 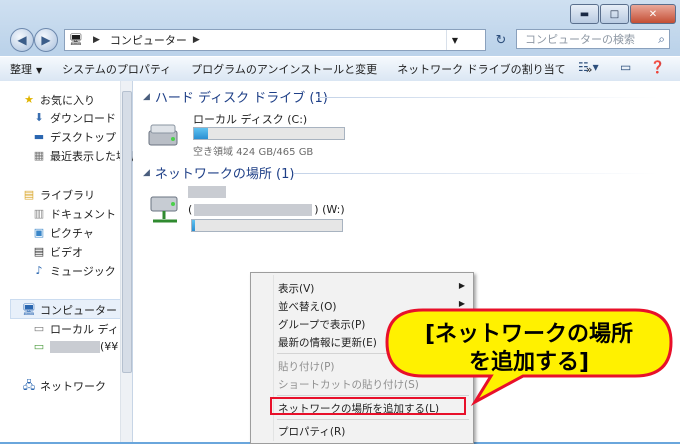 I want to click on star-icon: ★, so click(x=29, y=99).